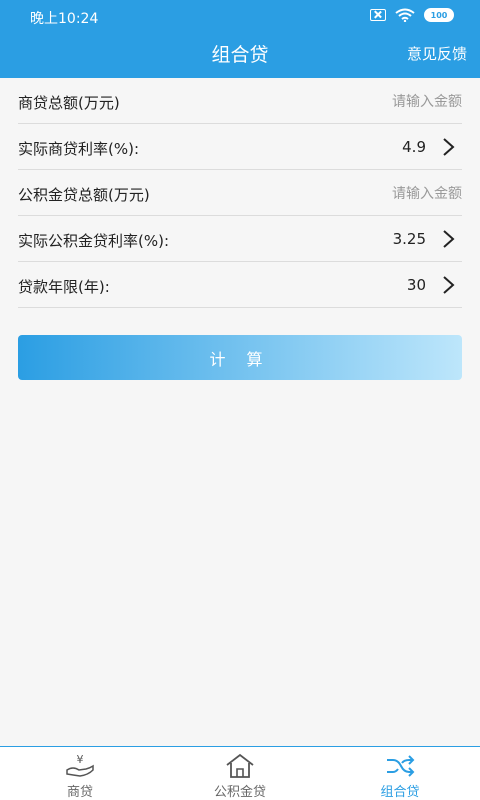 This screenshot has height=800, width=480. I want to click on commercial-amount-row: 商贷总额(万元), so click(240, 101).